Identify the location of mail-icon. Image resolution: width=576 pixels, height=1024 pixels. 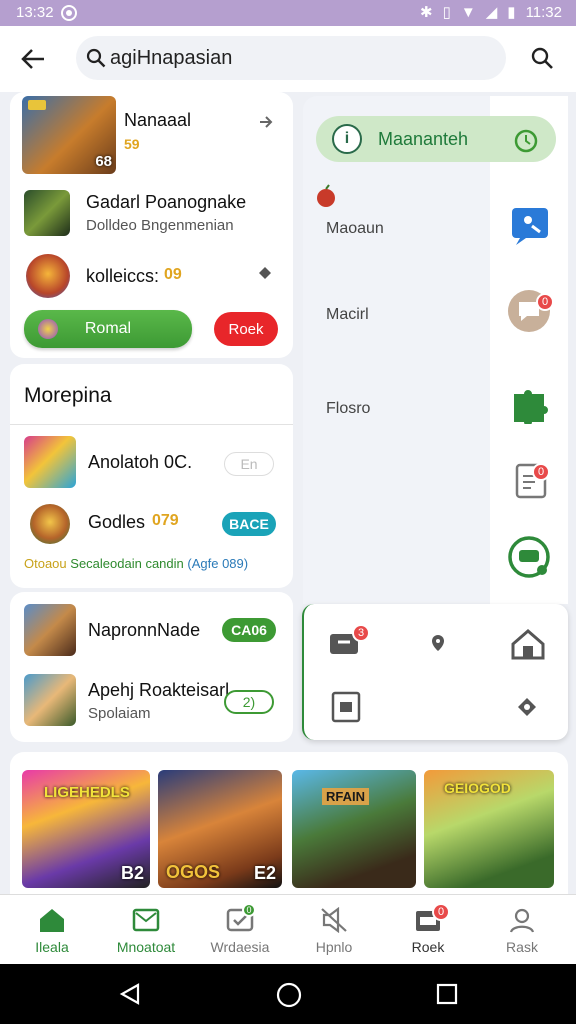
(146, 920).